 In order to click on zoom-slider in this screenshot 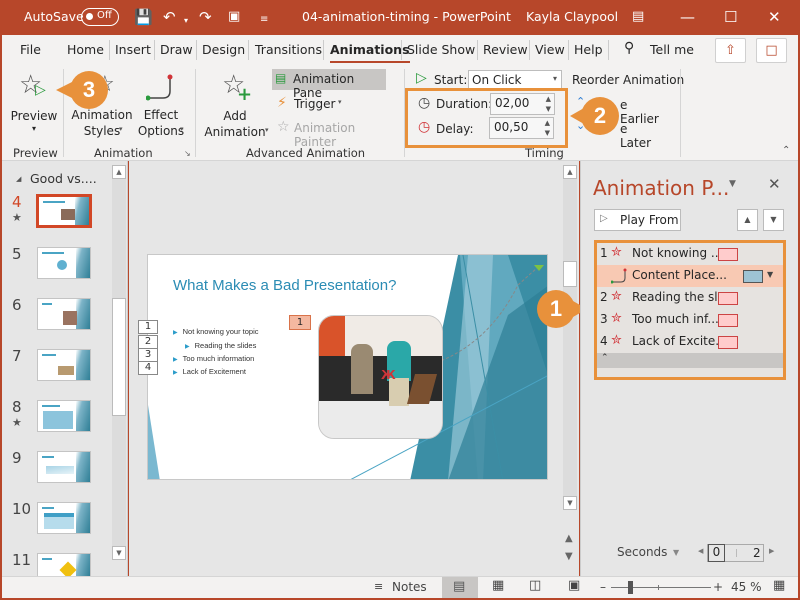, I will do `click(661, 587)`.